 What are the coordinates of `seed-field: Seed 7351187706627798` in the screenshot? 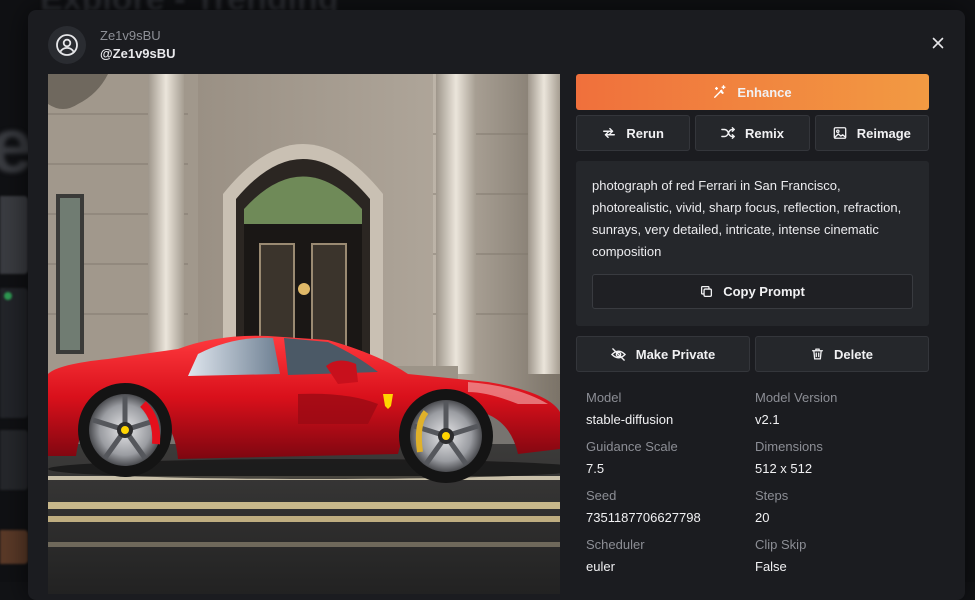 It's located at (670, 507).